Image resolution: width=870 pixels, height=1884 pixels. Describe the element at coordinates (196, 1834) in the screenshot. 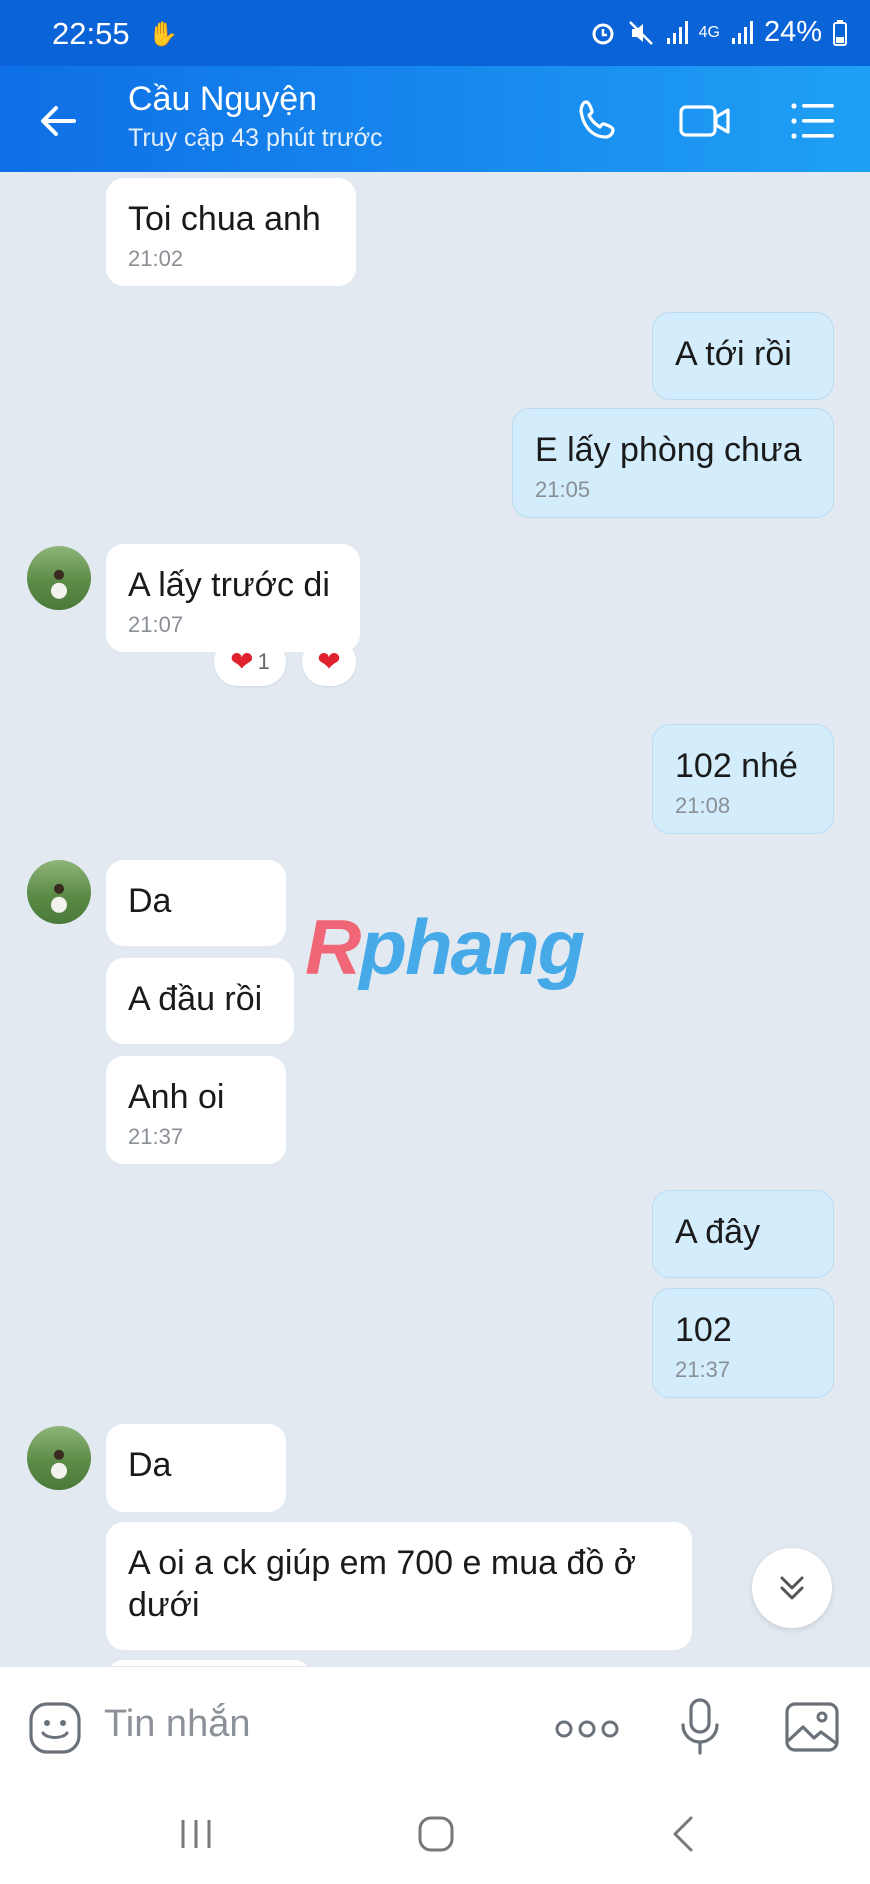

I see `recent-apps-icon` at that location.